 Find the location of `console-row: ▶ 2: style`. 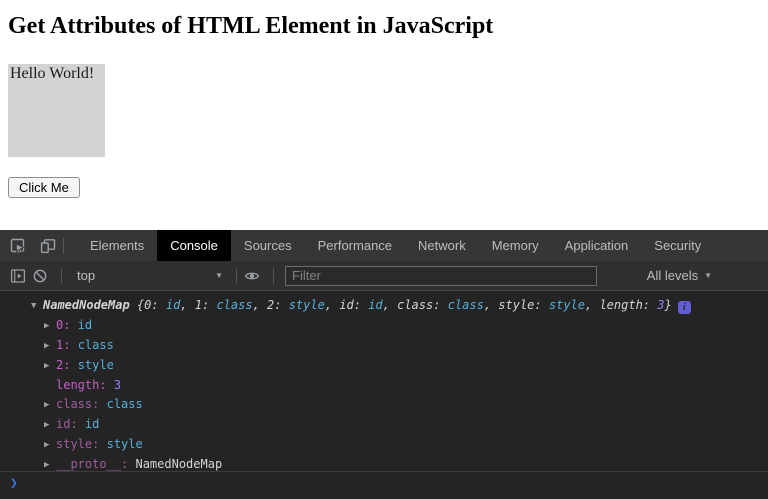

console-row: ▶ 2: style is located at coordinates (384, 366).